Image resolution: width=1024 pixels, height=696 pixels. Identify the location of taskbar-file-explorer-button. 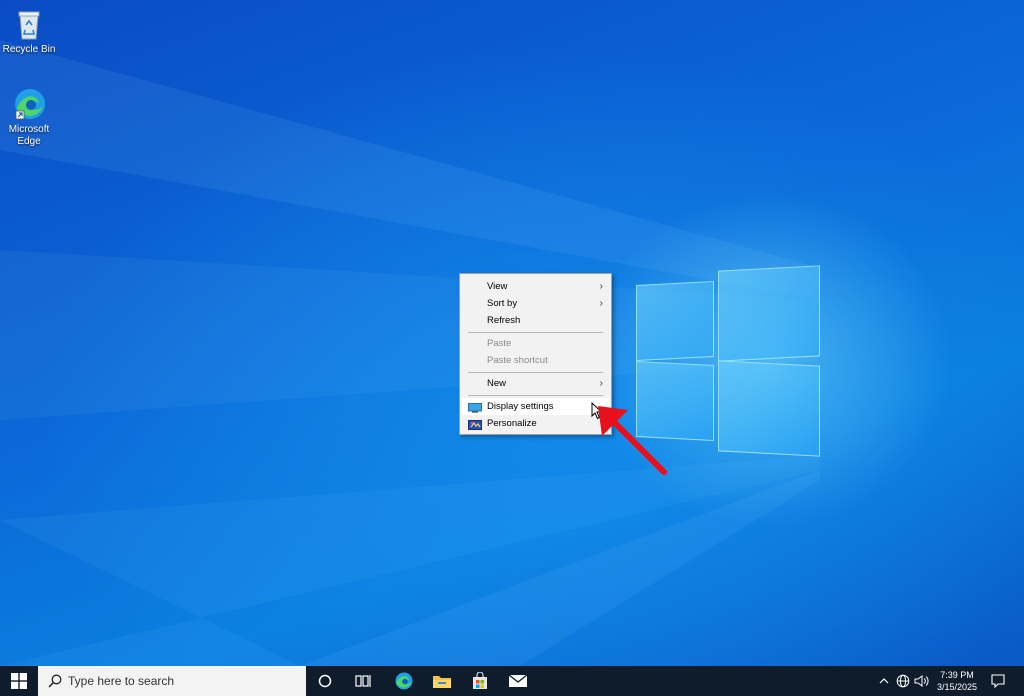
(442, 681).